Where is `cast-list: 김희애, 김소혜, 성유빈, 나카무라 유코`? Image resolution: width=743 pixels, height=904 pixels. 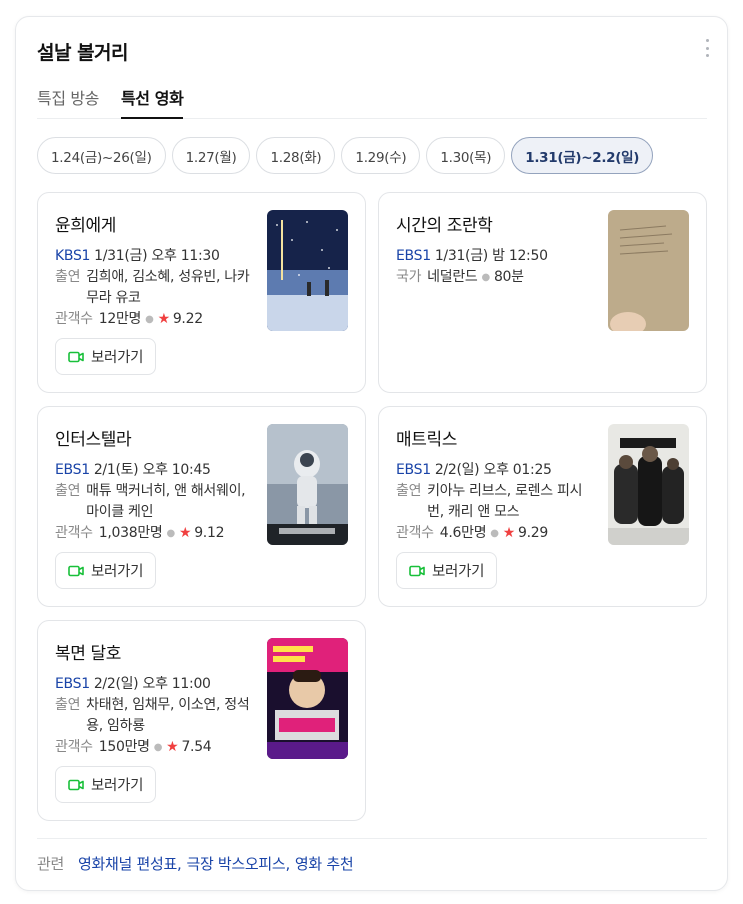
cast-list: 김희애, 김소혜, 성유빈, 나카무라 유코 is located at coordinates (168, 287).